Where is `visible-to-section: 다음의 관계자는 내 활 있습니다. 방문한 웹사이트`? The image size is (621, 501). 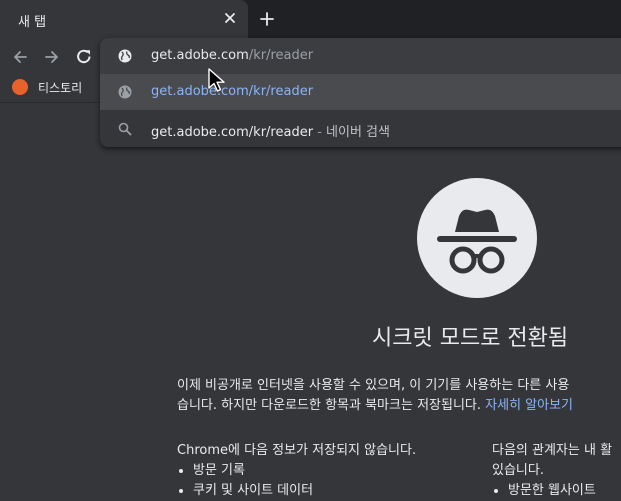
visible-to-section: 다음의 관계자는 내 활 있습니다. 방문한 웹사이트 is located at coordinates (552, 471).